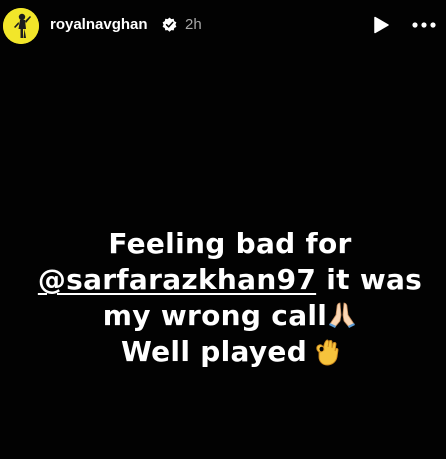 This screenshot has height=459, width=446. Describe the element at coordinates (193, 24) in the screenshot. I see `story-timestamp: 2h` at that location.